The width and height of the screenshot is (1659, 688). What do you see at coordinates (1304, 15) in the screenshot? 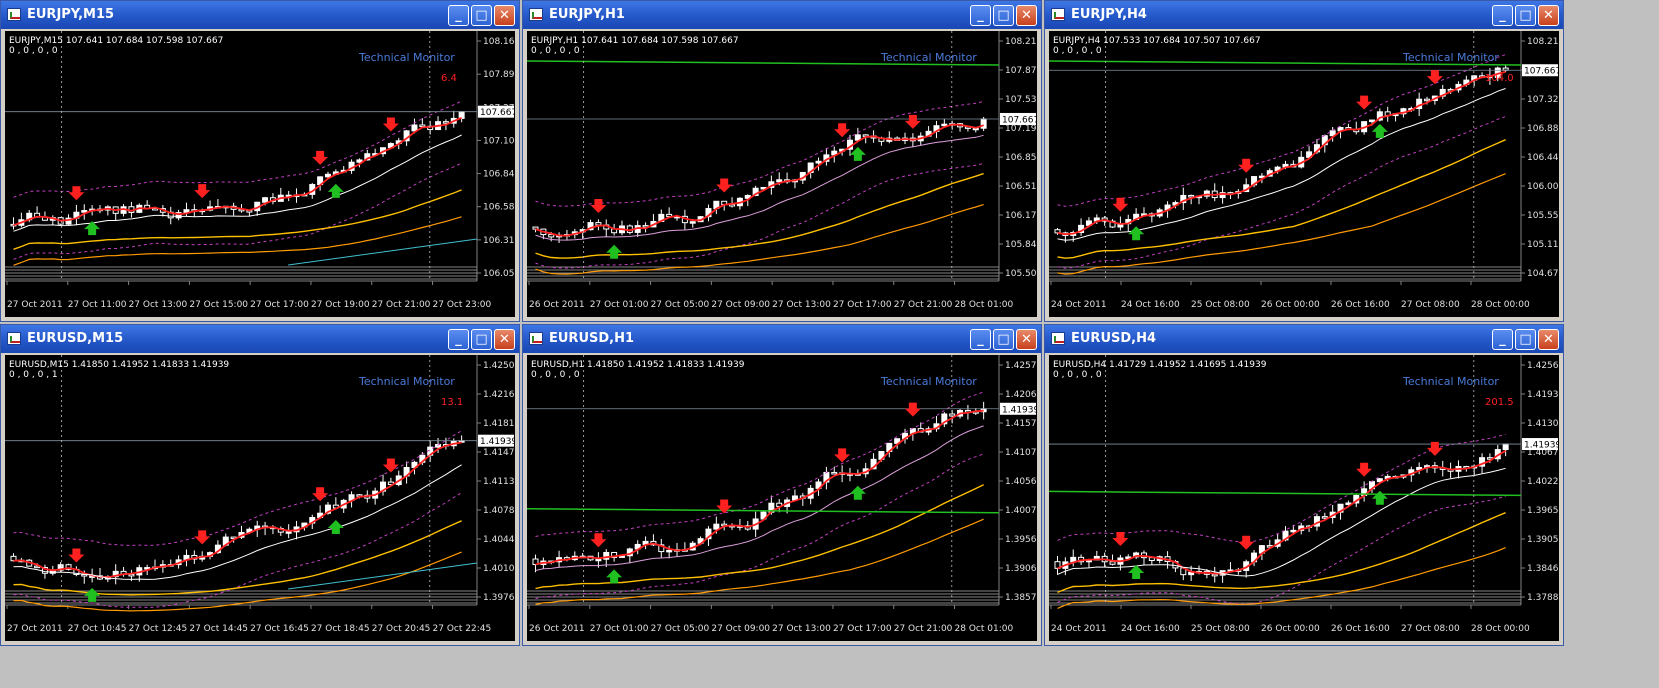
I see `window-titlebar: EURJPY,H4 _ □ ✕` at bounding box center [1304, 15].